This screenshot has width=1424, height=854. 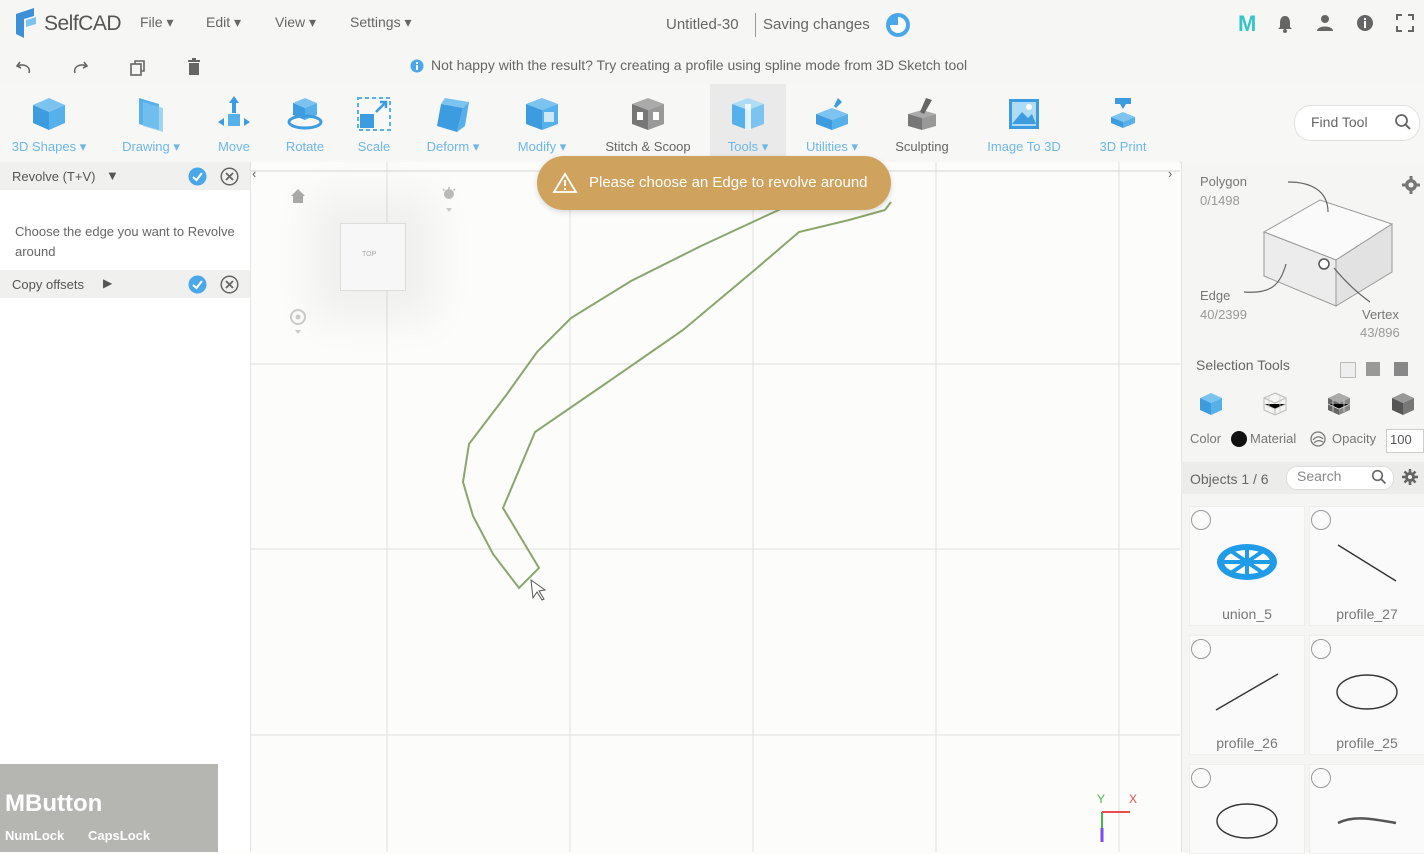 What do you see at coordinates (542, 114) in the screenshot?
I see `modify-icon` at bounding box center [542, 114].